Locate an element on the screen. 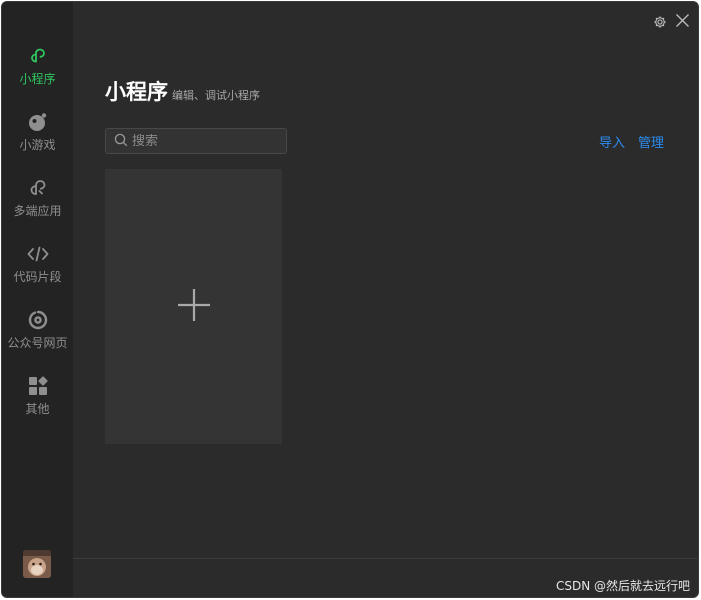  grid-icon is located at coordinates (38, 386).